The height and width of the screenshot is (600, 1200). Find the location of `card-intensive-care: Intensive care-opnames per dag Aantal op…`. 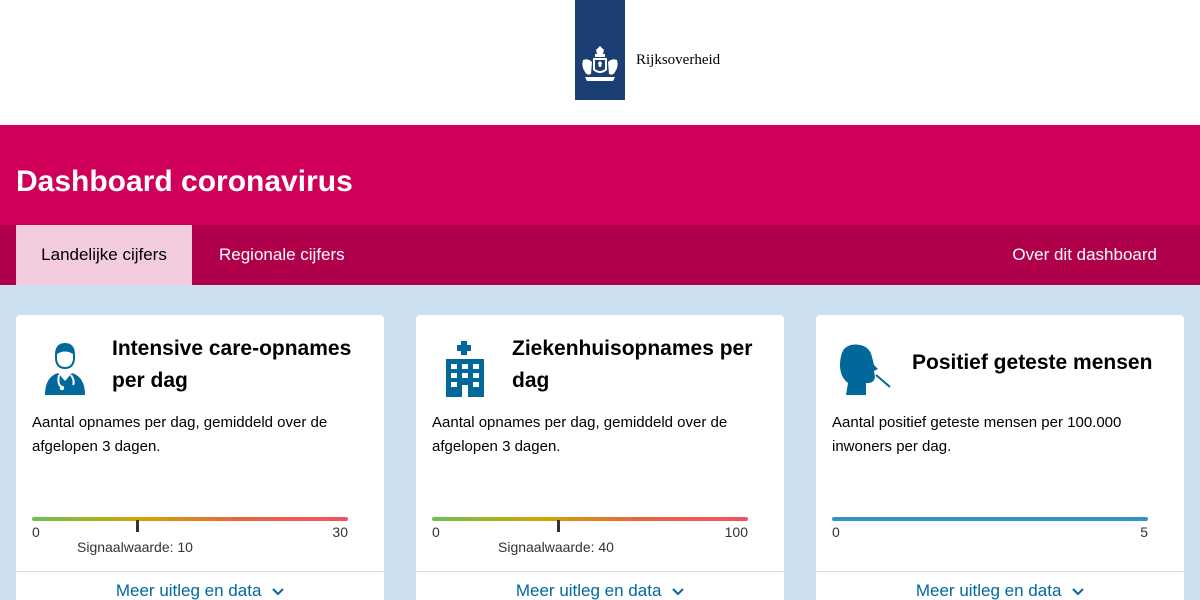

card-intensive-care: Intensive care-opnames per dag Aantal op… is located at coordinates (200, 457).